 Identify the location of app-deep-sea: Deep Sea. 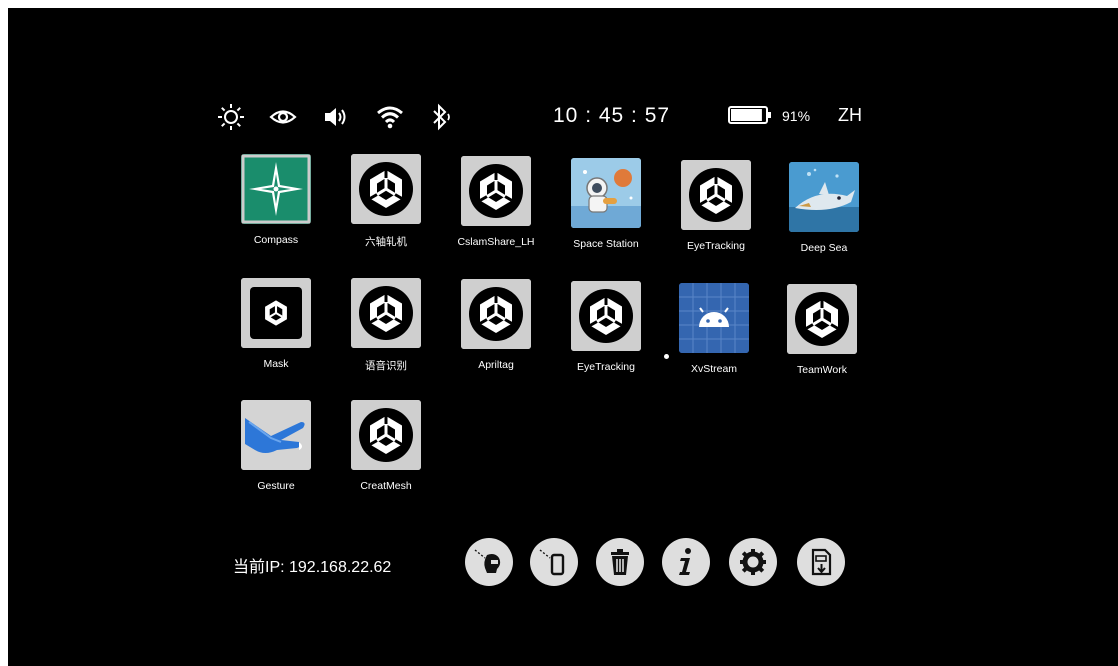
(824, 217).